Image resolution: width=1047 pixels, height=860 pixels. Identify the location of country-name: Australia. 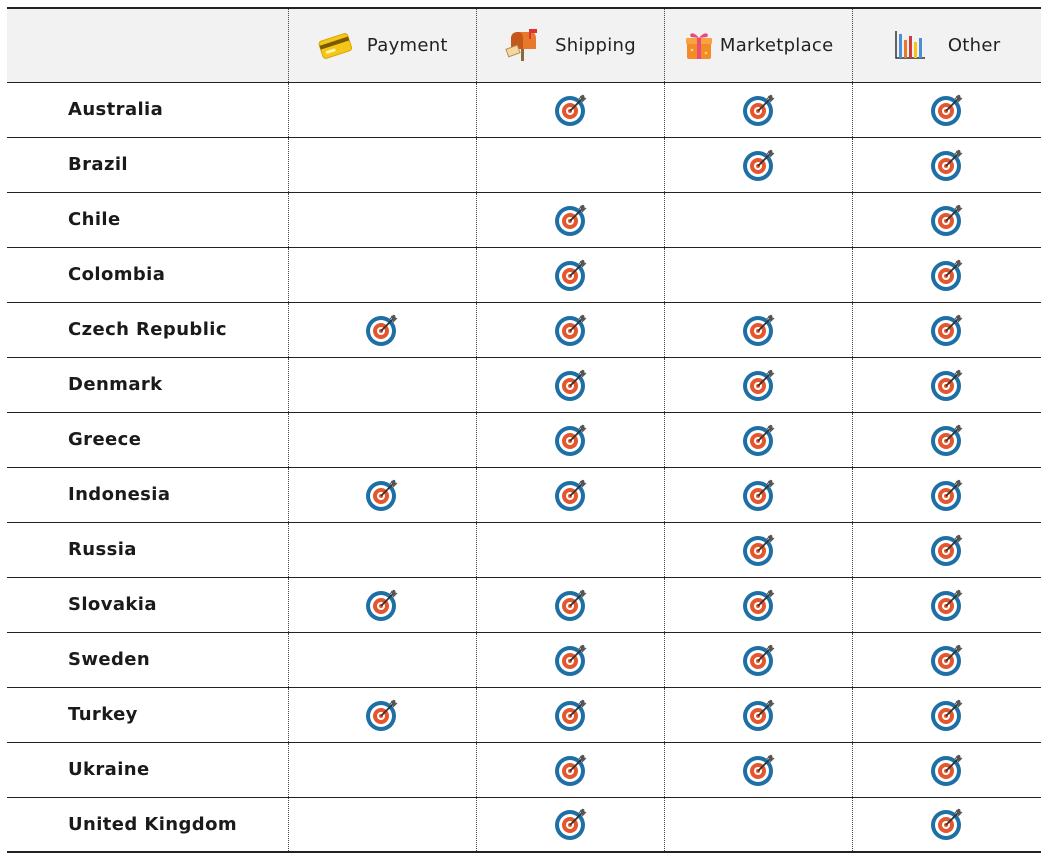
(148, 110).